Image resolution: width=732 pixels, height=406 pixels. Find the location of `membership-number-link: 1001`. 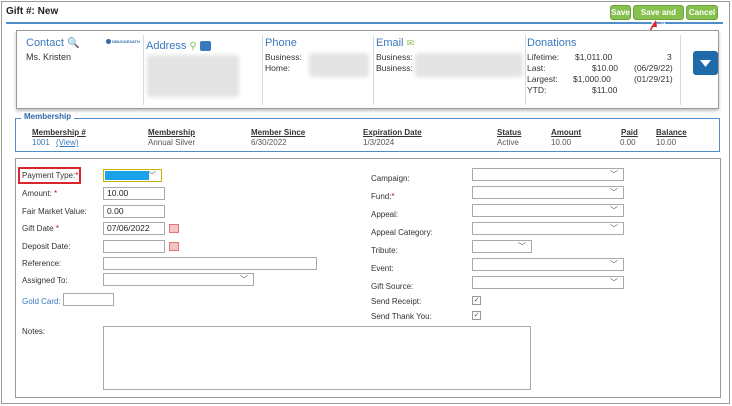

membership-number-link: 1001 is located at coordinates (41, 142).